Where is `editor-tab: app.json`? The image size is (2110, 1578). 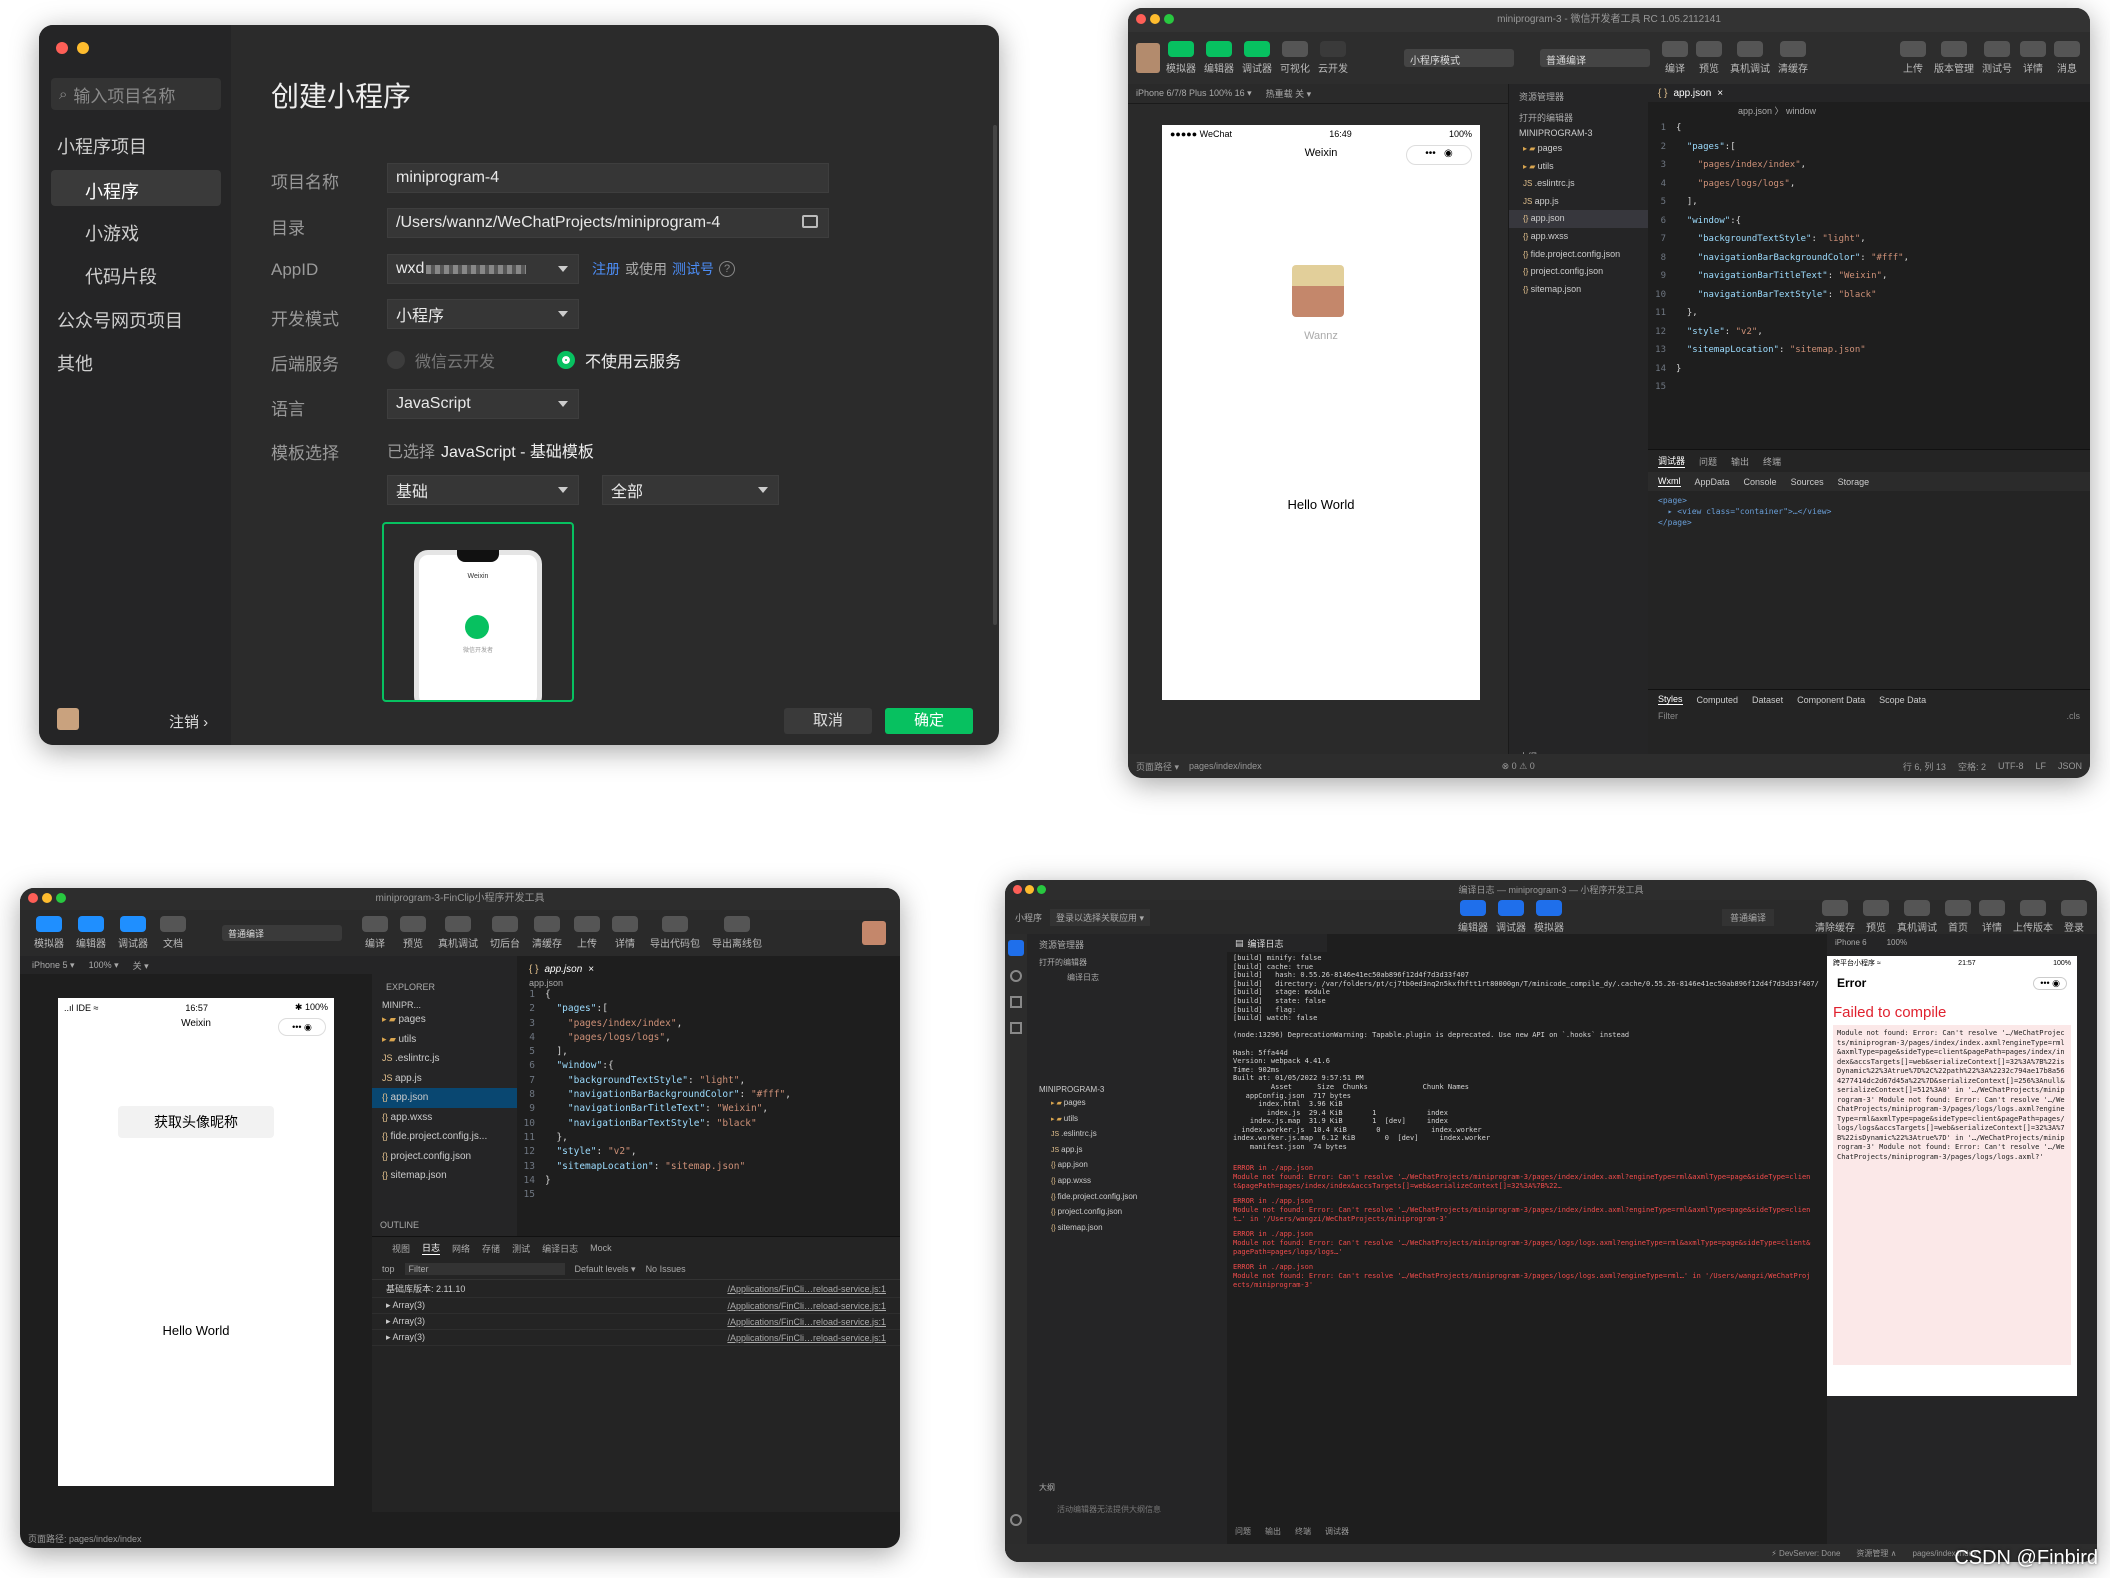
editor-tab: app.json is located at coordinates (1692, 93).